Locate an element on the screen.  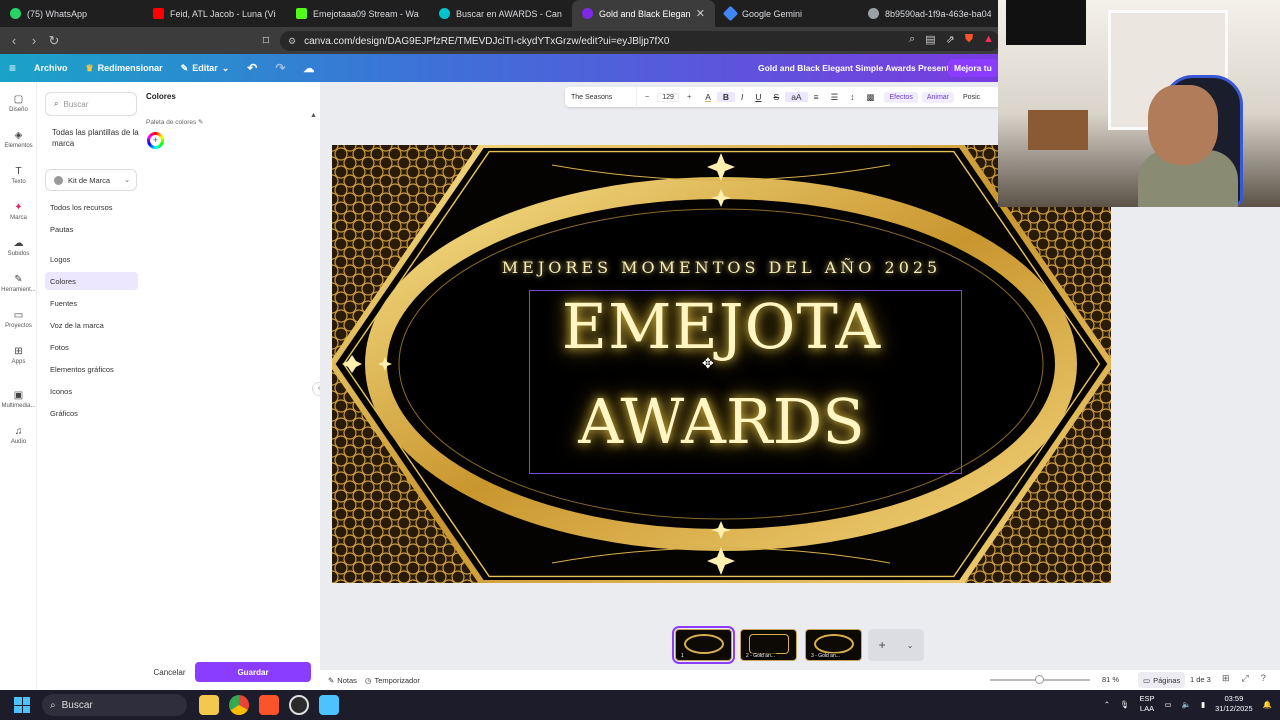
obs-icon is located at coordinates (299, 705).